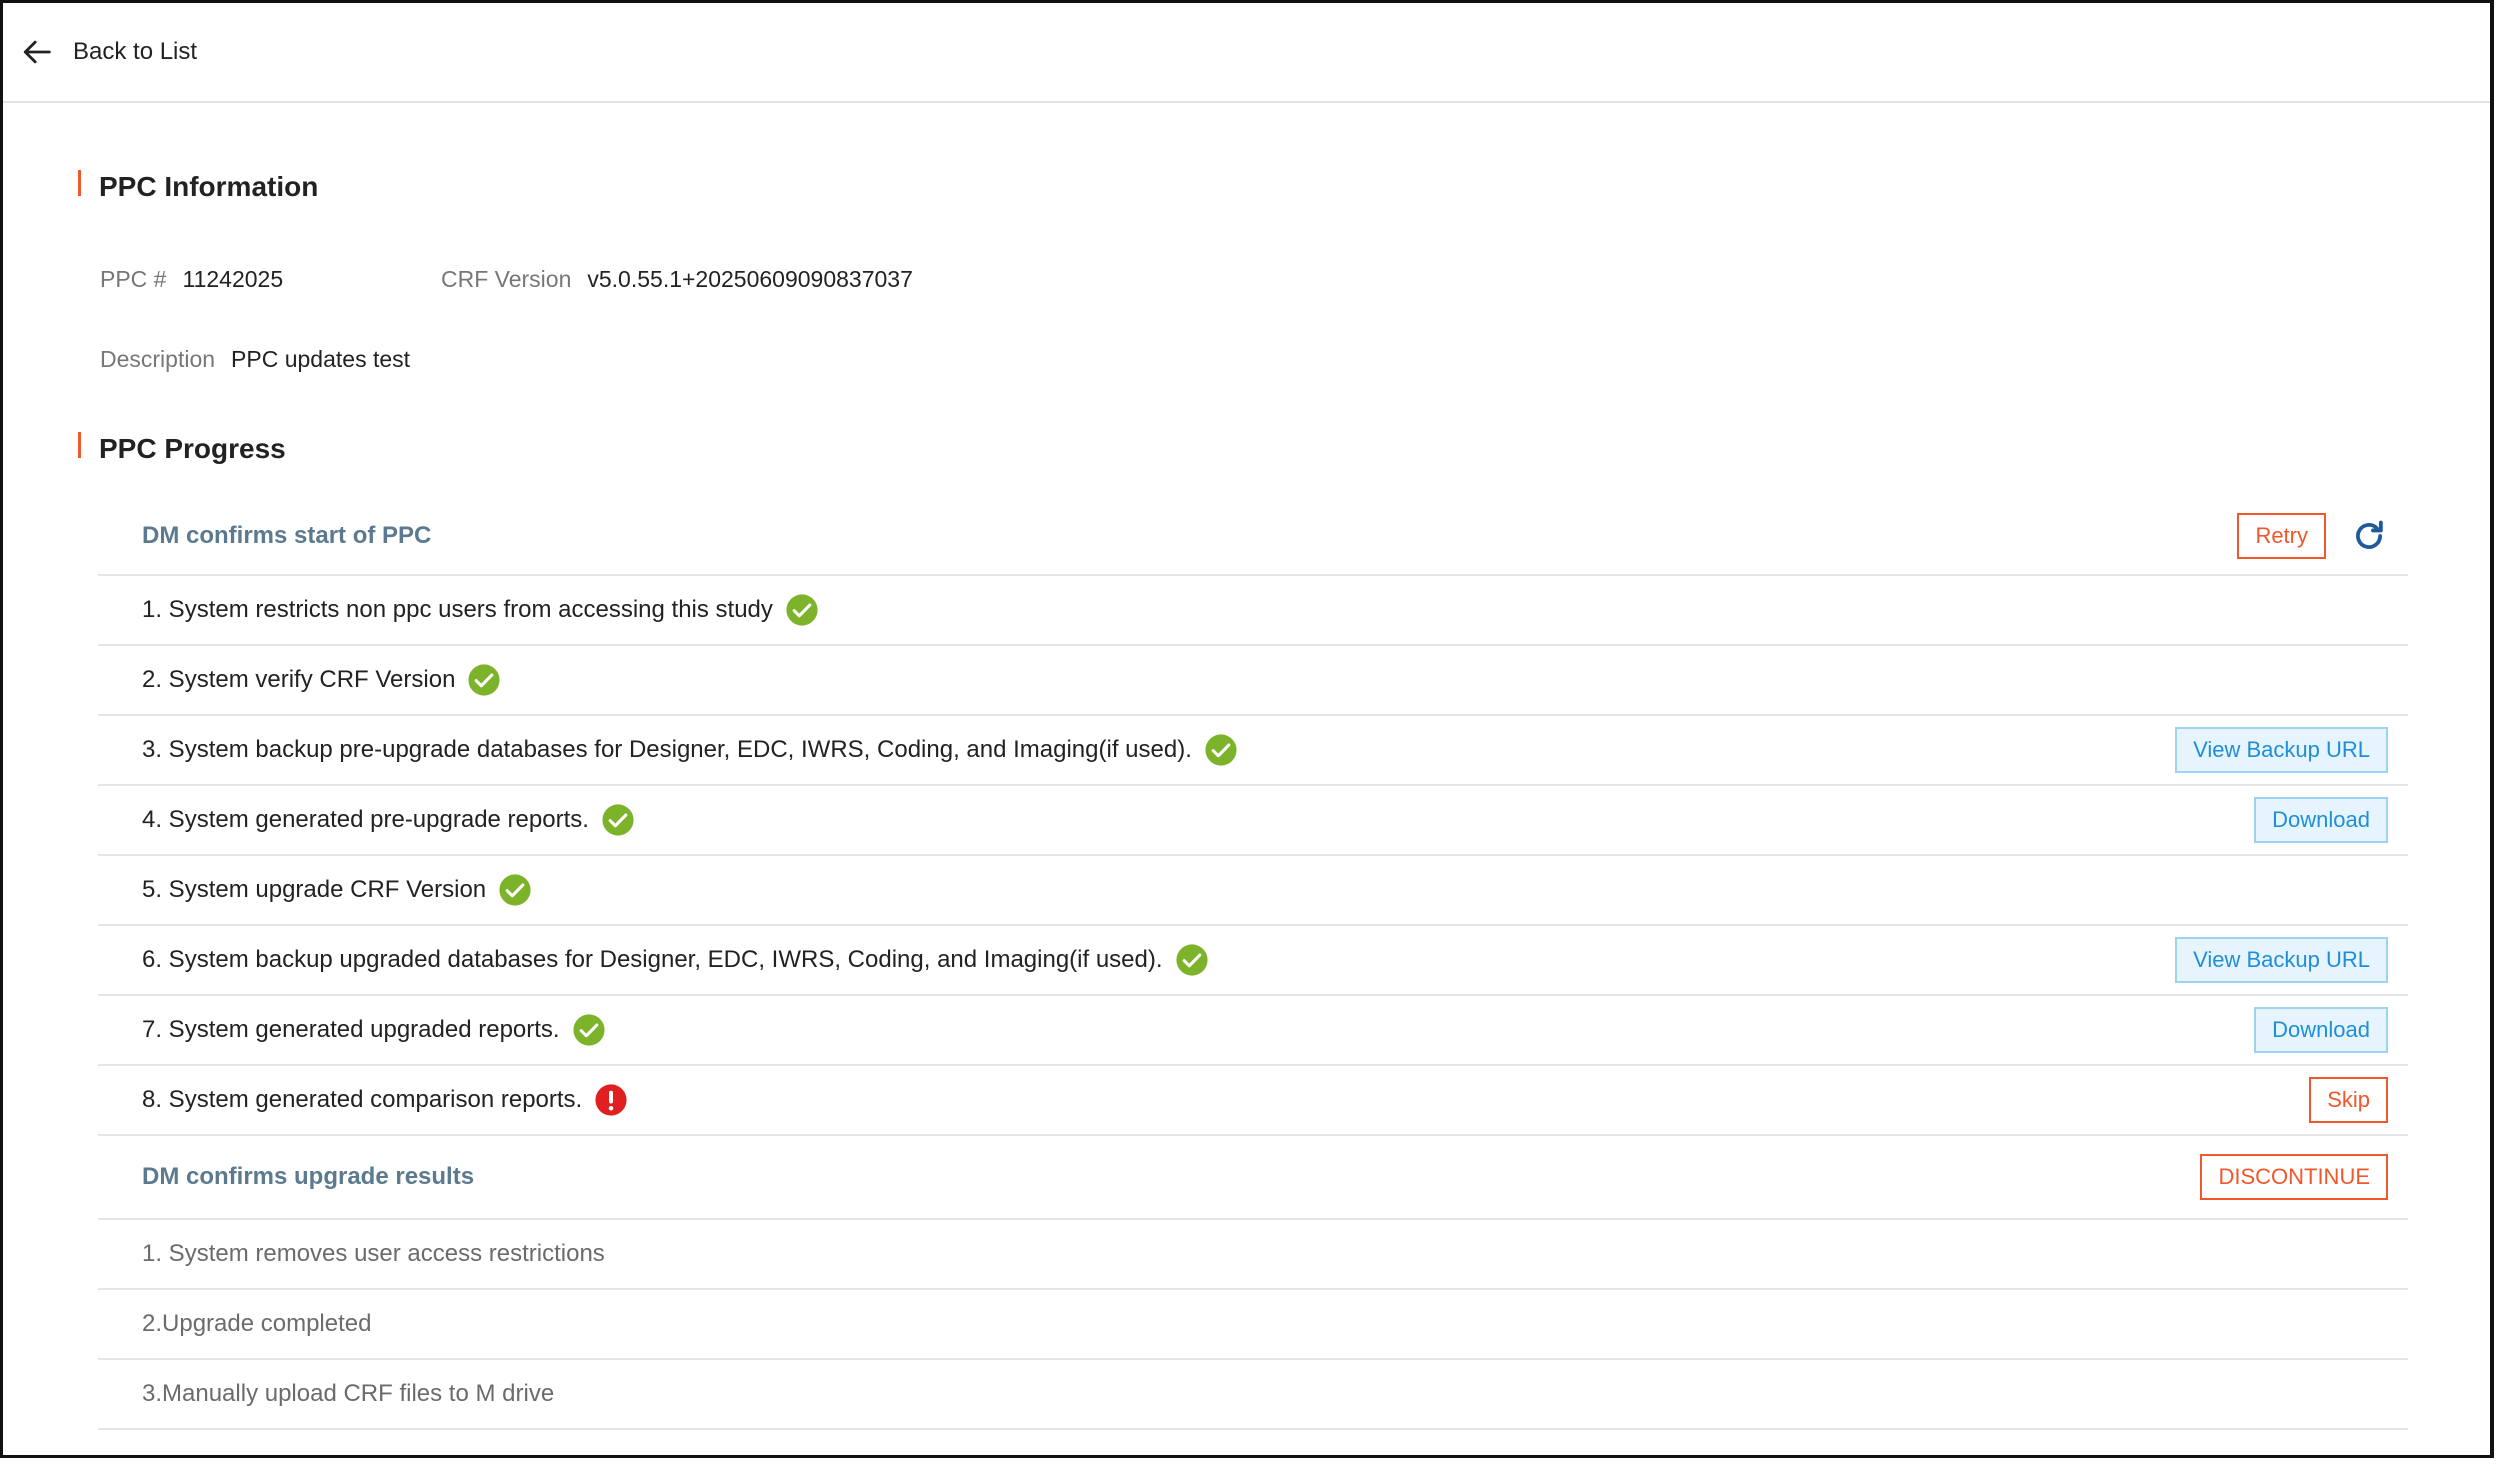 This screenshot has width=2500, height=1465. Describe the element at coordinates (158, 359) in the screenshot. I see `description-label: Description` at that location.